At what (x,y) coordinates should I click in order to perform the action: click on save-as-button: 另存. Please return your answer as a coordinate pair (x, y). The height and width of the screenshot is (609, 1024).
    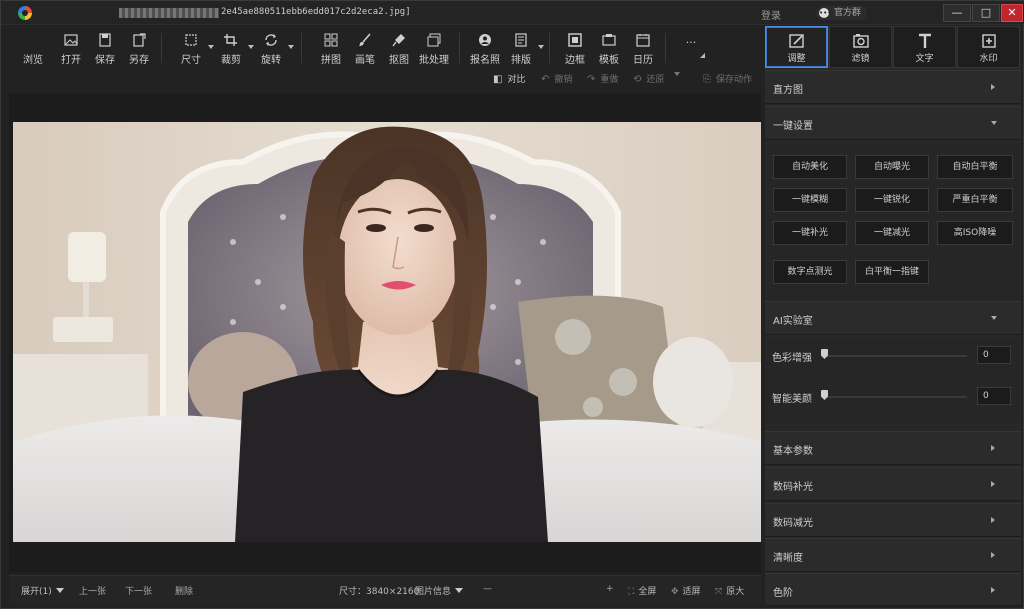
    Looking at the image, I should click on (139, 48).